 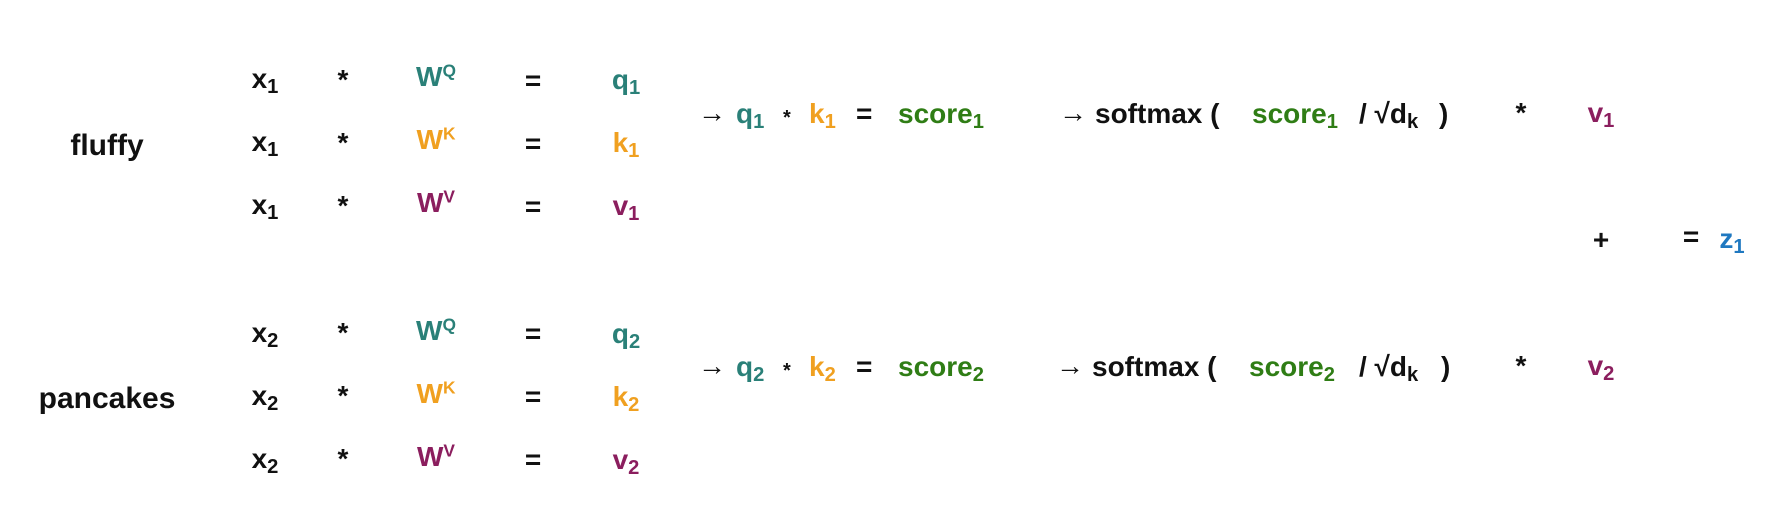 What do you see at coordinates (1601, 115) in the screenshot?
I see `weighted-value-v1: v1` at bounding box center [1601, 115].